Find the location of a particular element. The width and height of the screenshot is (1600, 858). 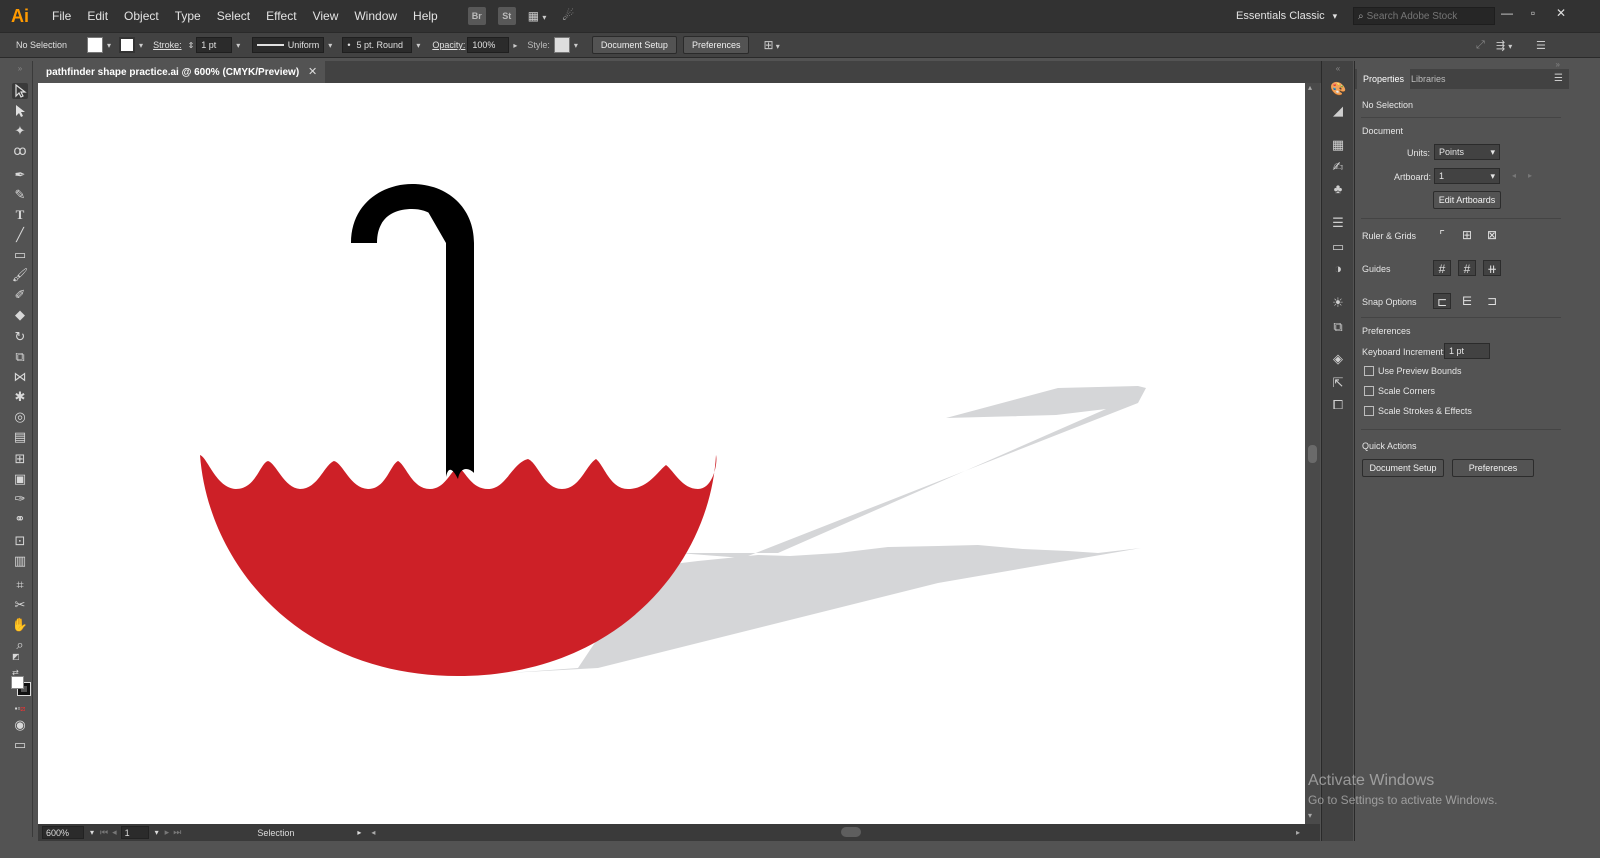

gpu-performance-icon: ☄ is located at coordinates (568, 16).